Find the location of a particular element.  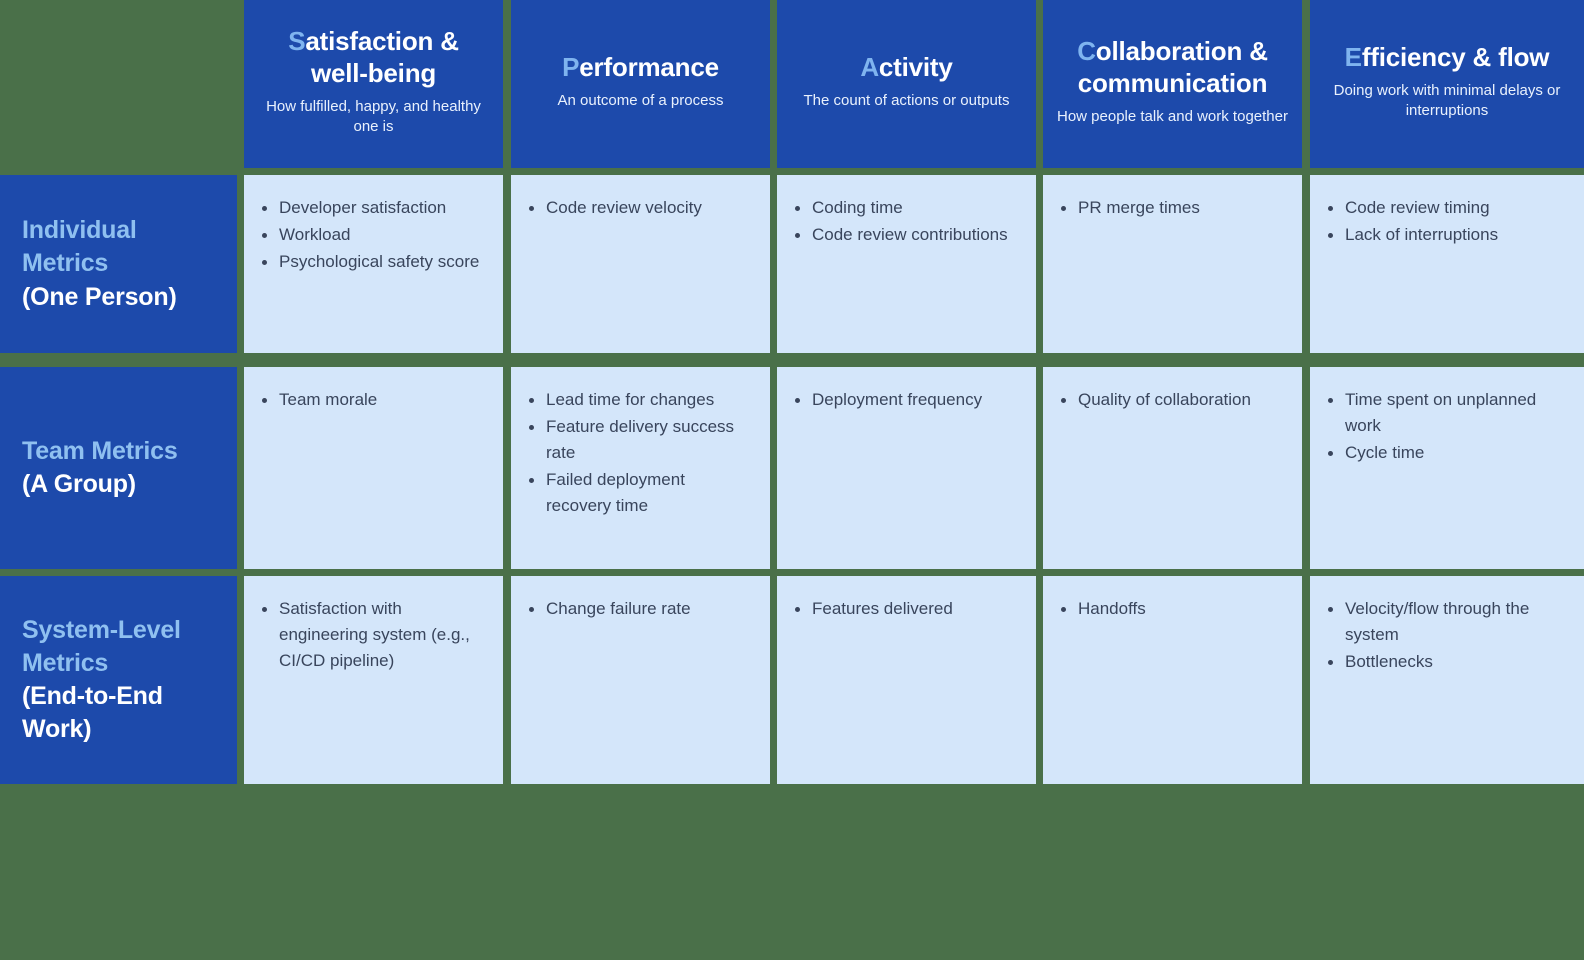

metric-list: Team morale is located at coordinates (372, 400).